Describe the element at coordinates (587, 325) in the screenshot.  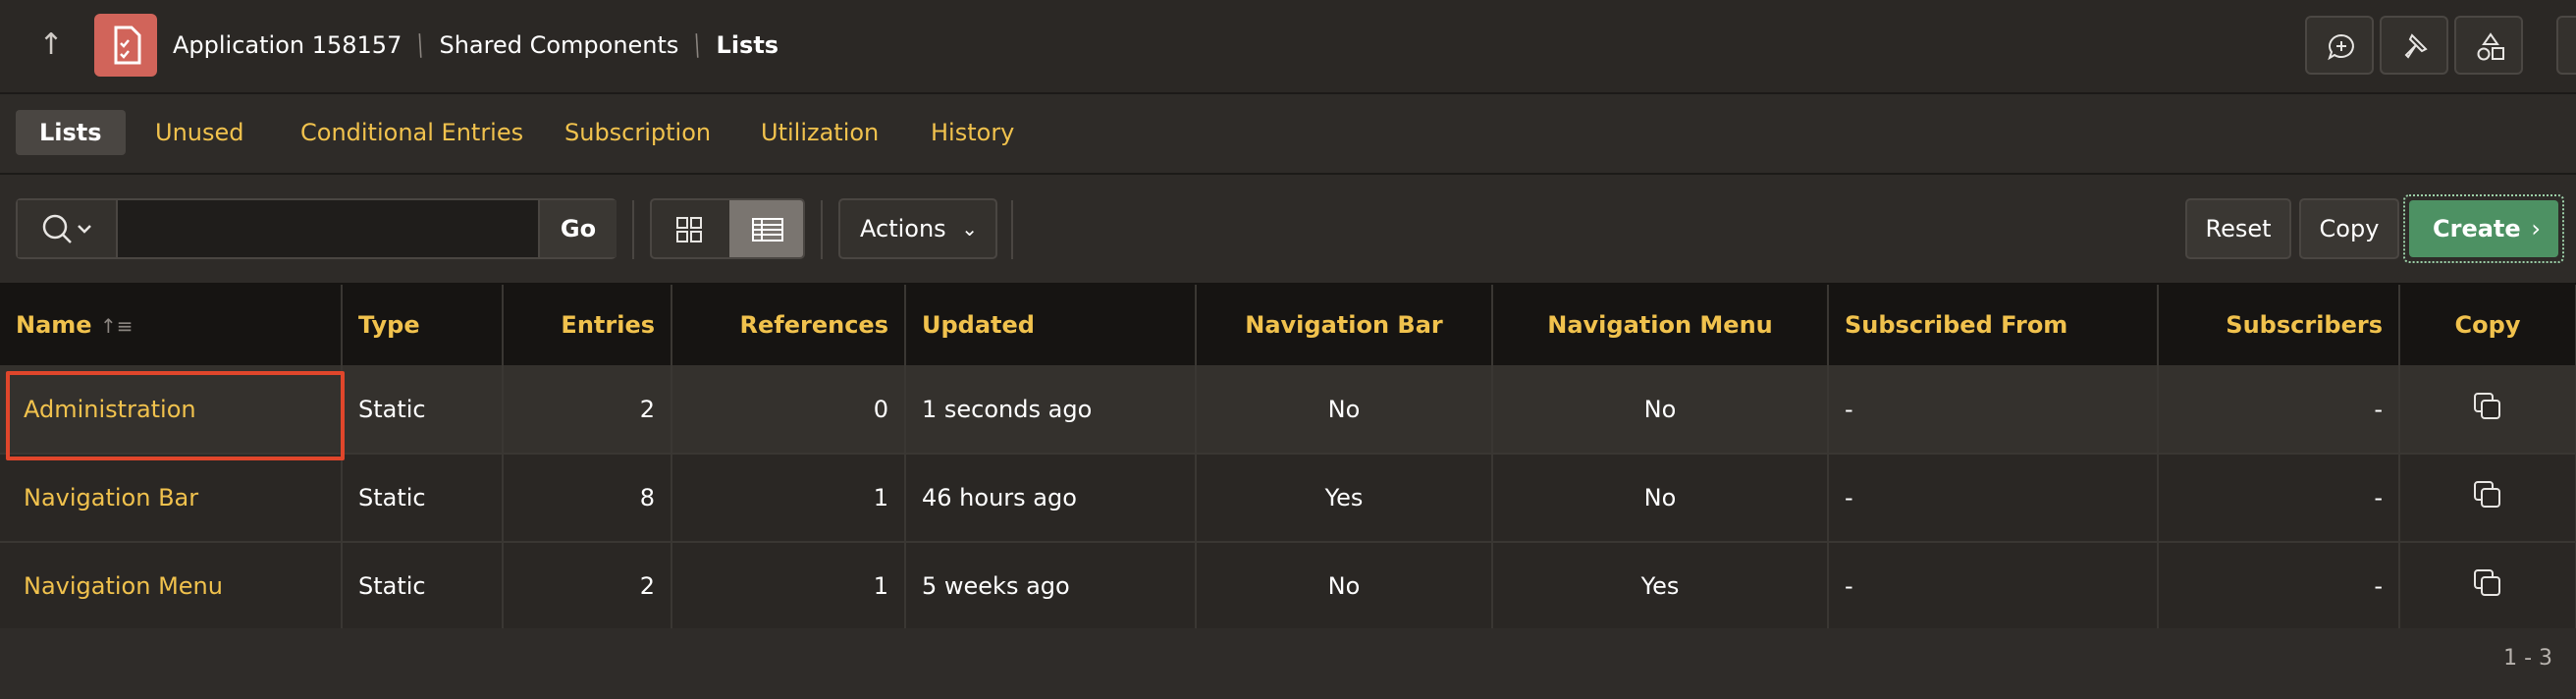
I see `column-header-entries: Entries` at that location.